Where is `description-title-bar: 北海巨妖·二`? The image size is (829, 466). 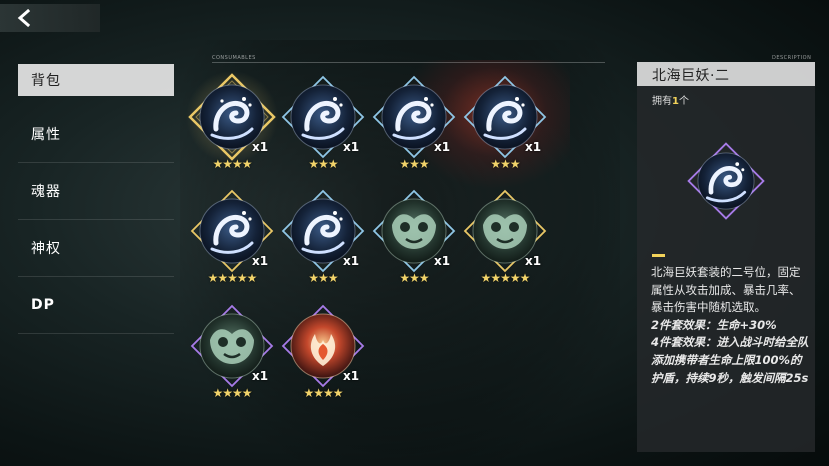 description-title-bar: 北海巨妖·二 is located at coordinates (726, 74).